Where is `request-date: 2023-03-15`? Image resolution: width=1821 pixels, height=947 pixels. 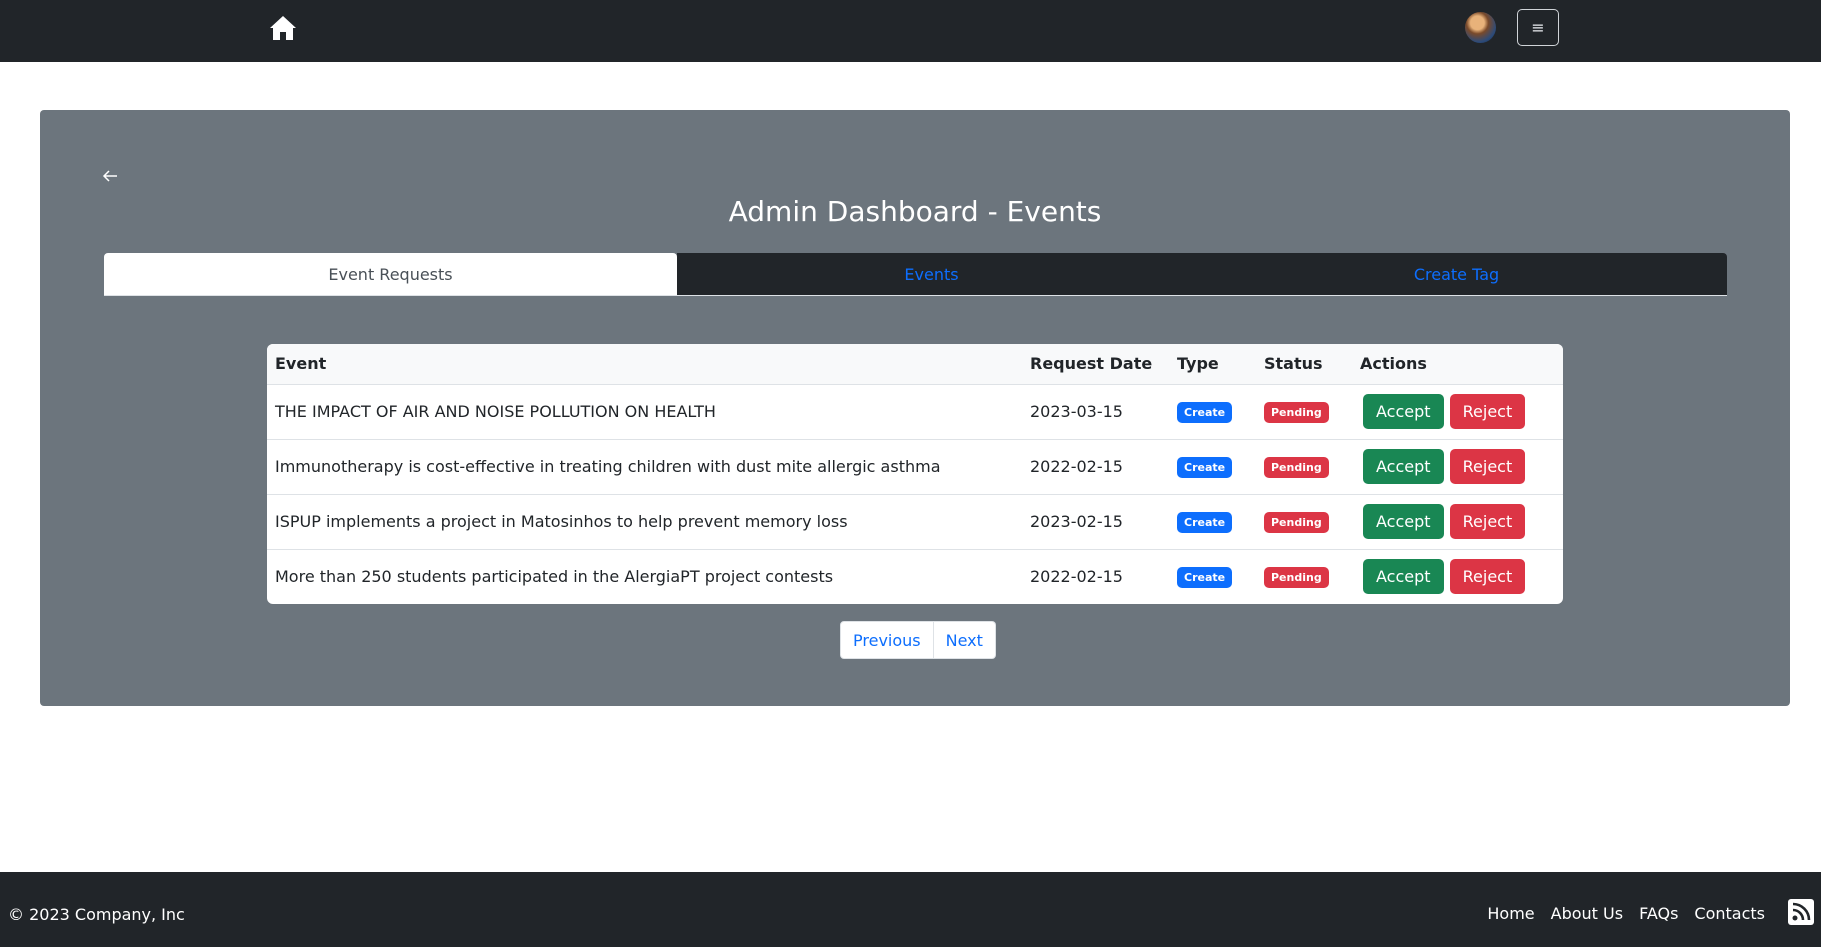
request-date: 2023-03-15 is located at coordinates (1095, 412).